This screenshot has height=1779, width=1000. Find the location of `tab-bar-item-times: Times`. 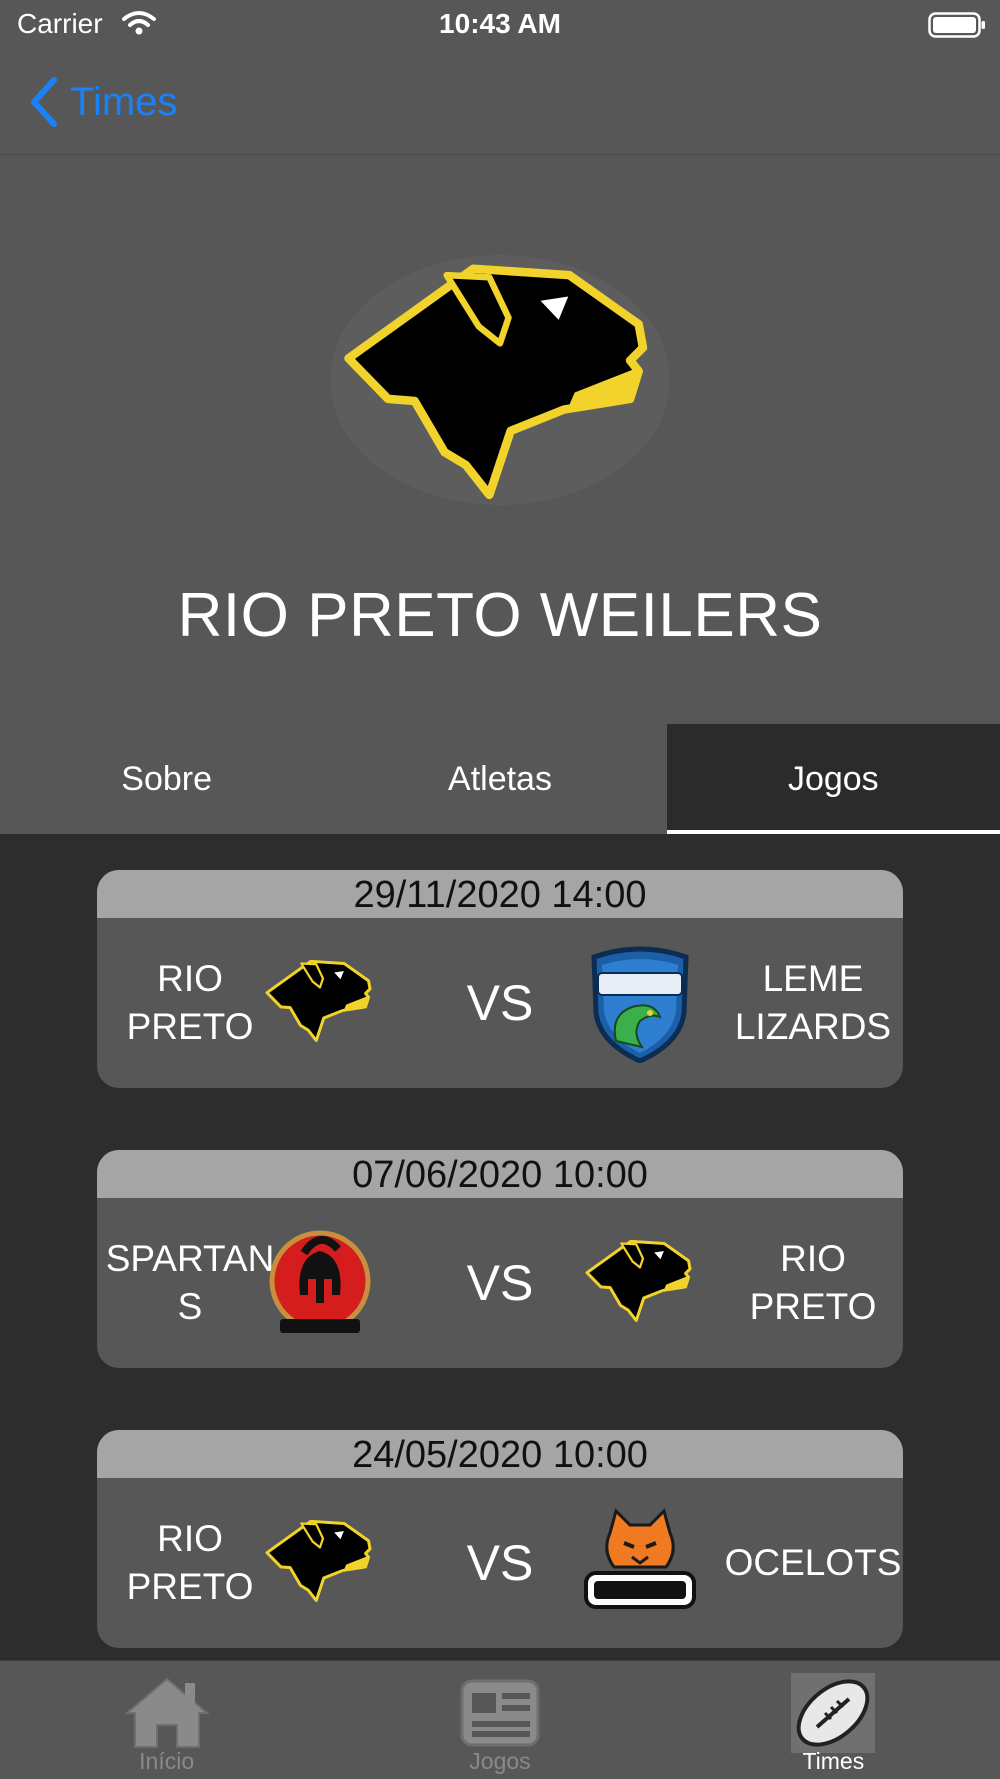

tab-bar-item-times: Times is located at coordinates (833, 1720).